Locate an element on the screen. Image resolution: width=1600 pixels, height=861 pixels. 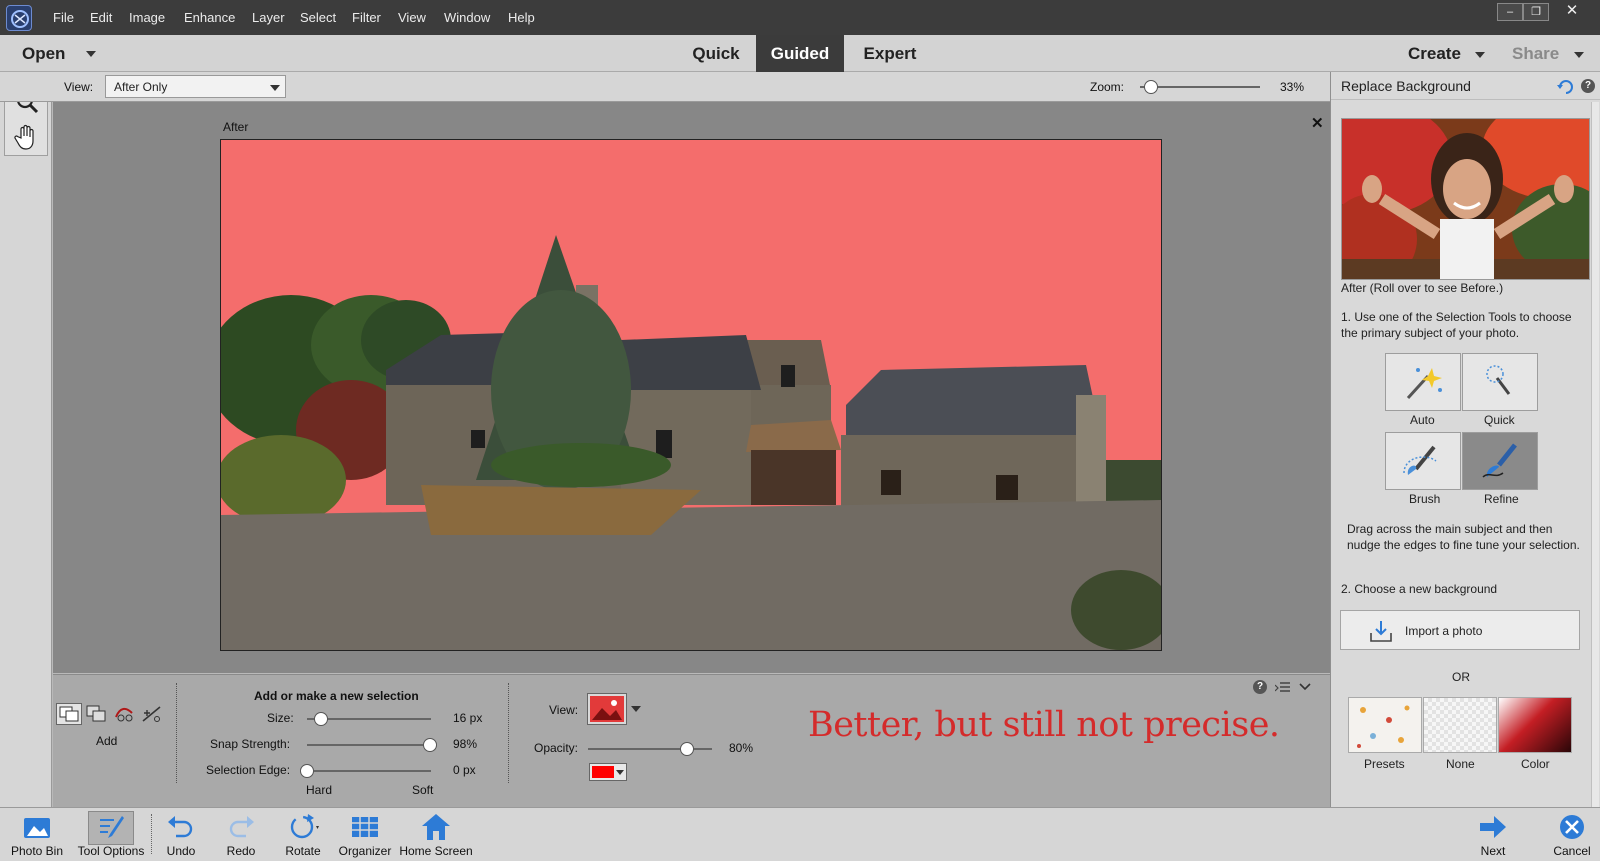
menu-filter: Filter is located at coordinates (366, 17).